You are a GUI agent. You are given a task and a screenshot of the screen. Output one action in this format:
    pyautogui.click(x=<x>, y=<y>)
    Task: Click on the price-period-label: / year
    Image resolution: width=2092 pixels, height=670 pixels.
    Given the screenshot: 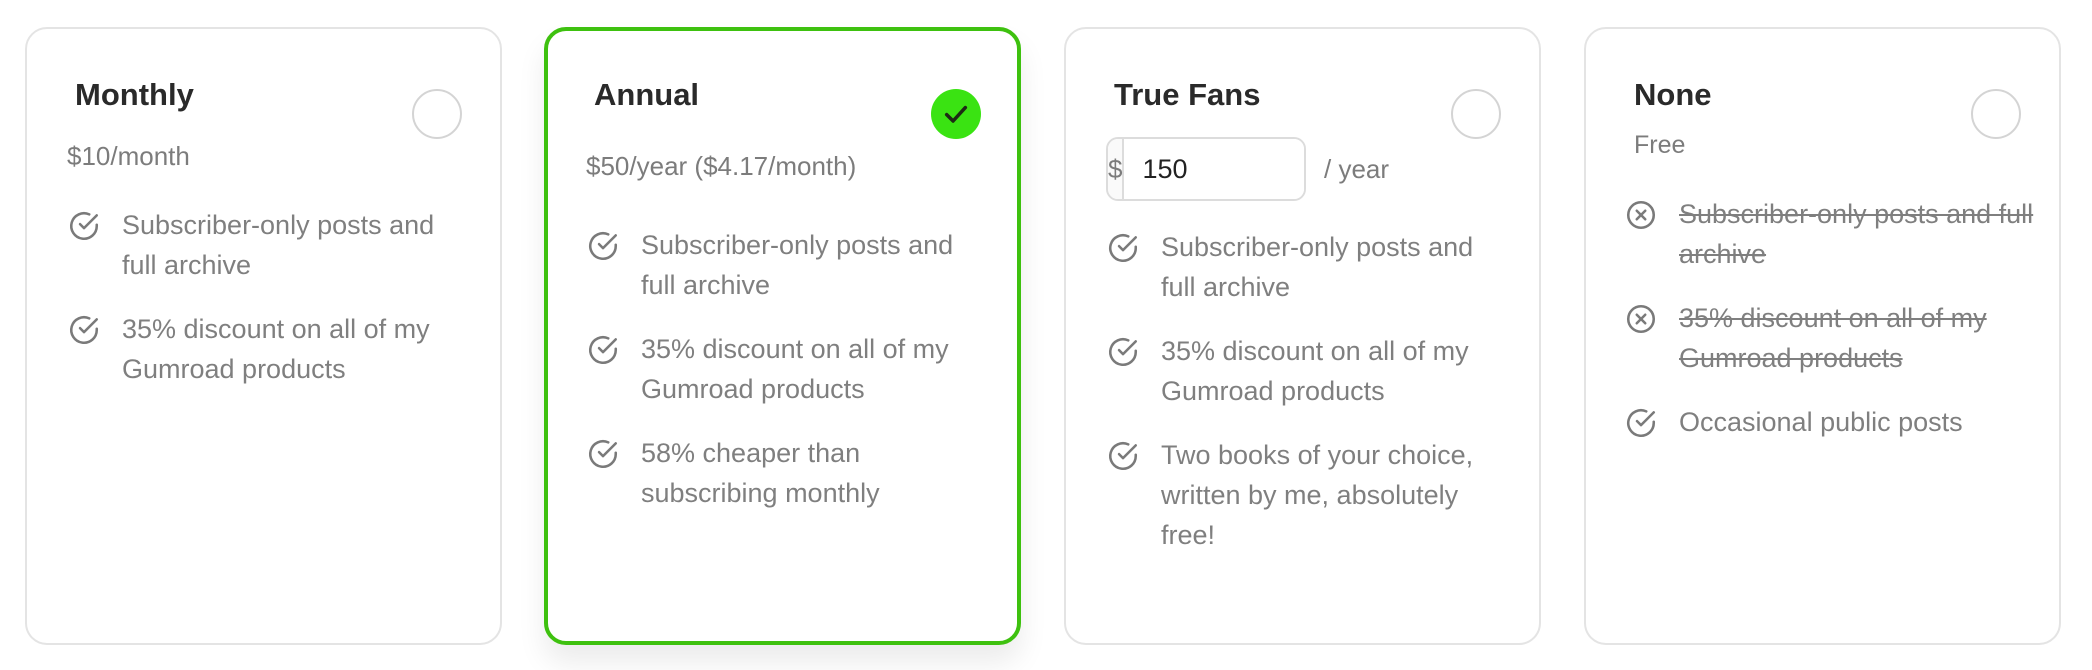 What is the action you would take?
    pyautogui.click(x=1357, y=168)
    